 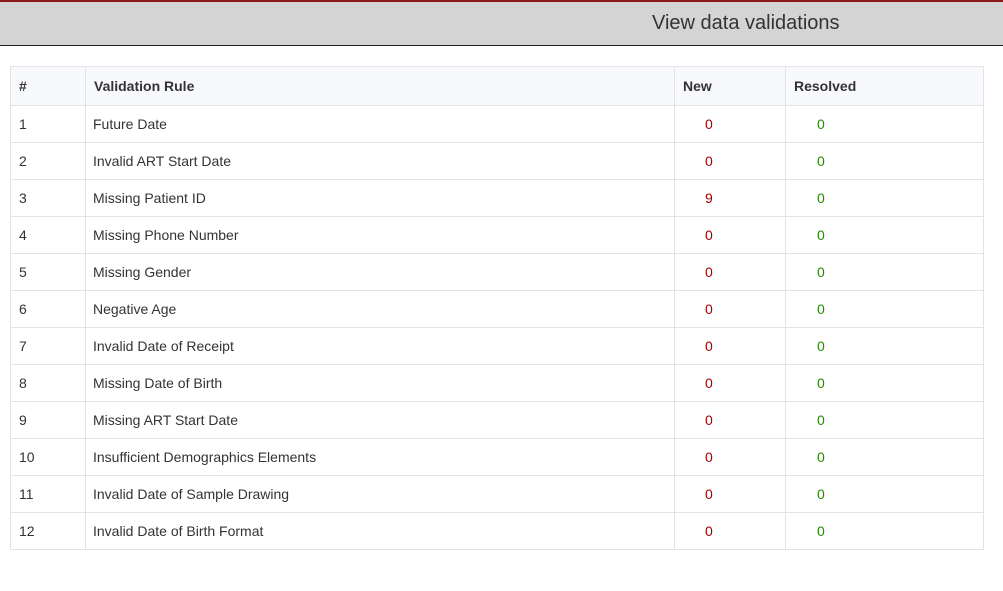 What do you see at coordinates (48, 272) in the screenshot?
I see `row-number: 5` at bounding box center [48, 272].